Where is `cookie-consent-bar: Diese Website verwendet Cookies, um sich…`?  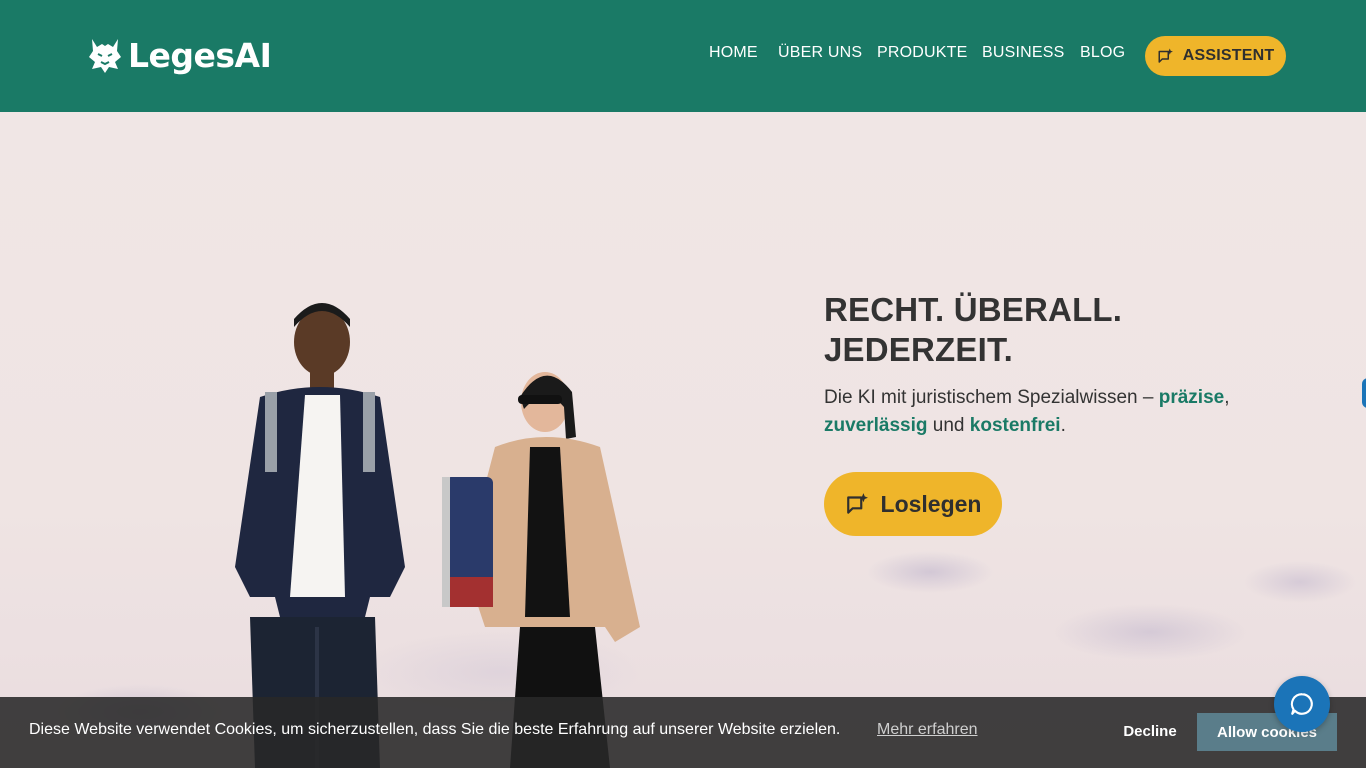 cookie-consent-bar: Diese Website verwendet Cookies, um sich… is located at coordinates (683, 732).